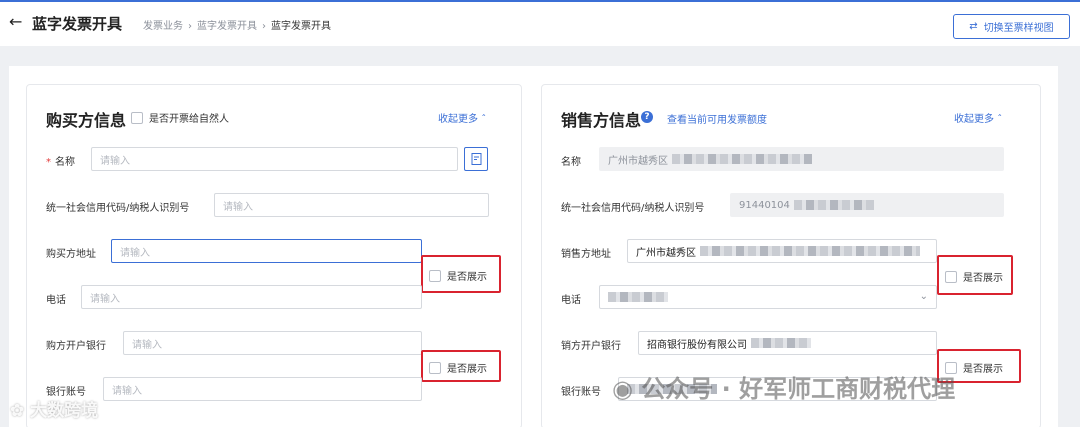 The image size is (1080, 427). I want to click on buyer-address-show-checkbox: 是否展示, so click(458, 275).